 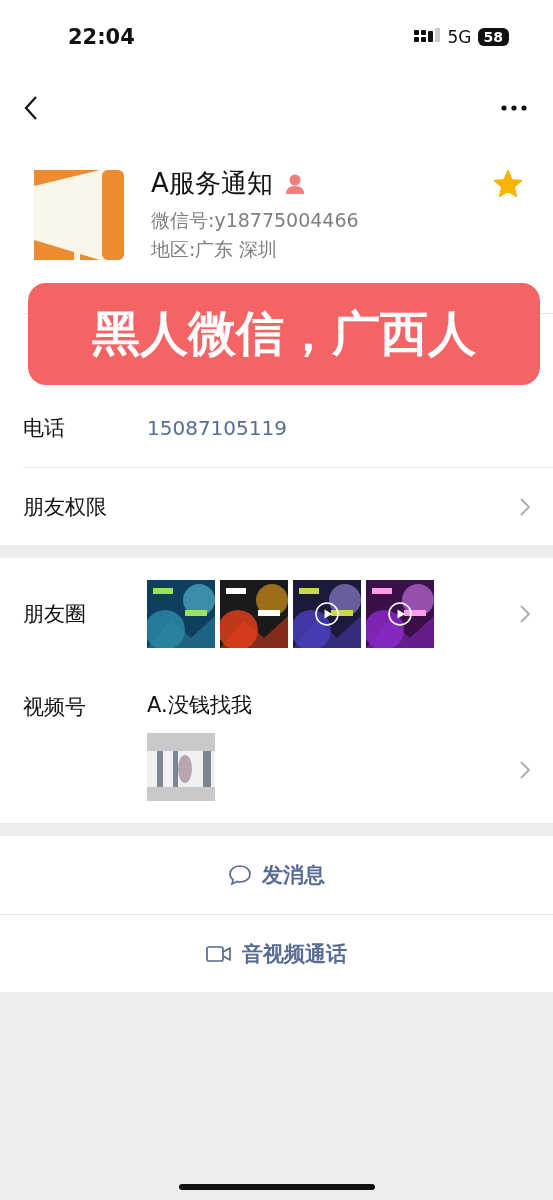 I want to click on contact-name: A服务通知, so click(x=212, y=183).